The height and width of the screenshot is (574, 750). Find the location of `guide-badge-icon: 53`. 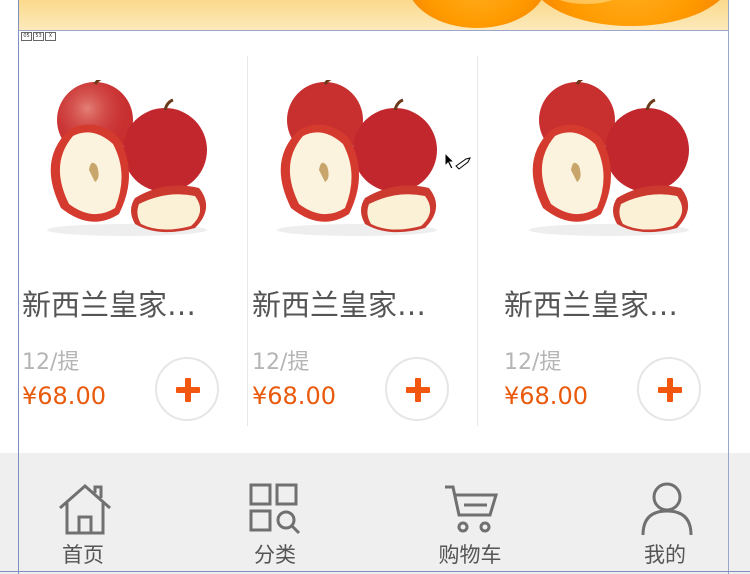

guide-badge-icon: 53 is located at coordinates (38, 36).